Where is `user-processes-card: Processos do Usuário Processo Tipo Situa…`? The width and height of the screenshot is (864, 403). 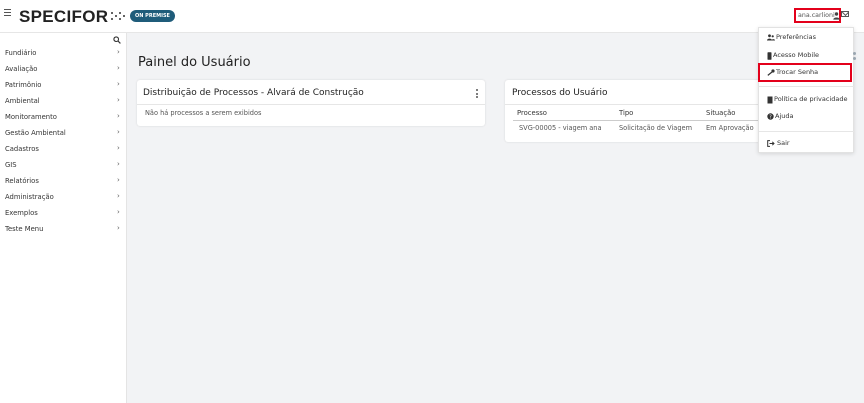 user-processes-card: Processos do Usuário Processo Tipo Situa… is located at coordinates (635, 111).